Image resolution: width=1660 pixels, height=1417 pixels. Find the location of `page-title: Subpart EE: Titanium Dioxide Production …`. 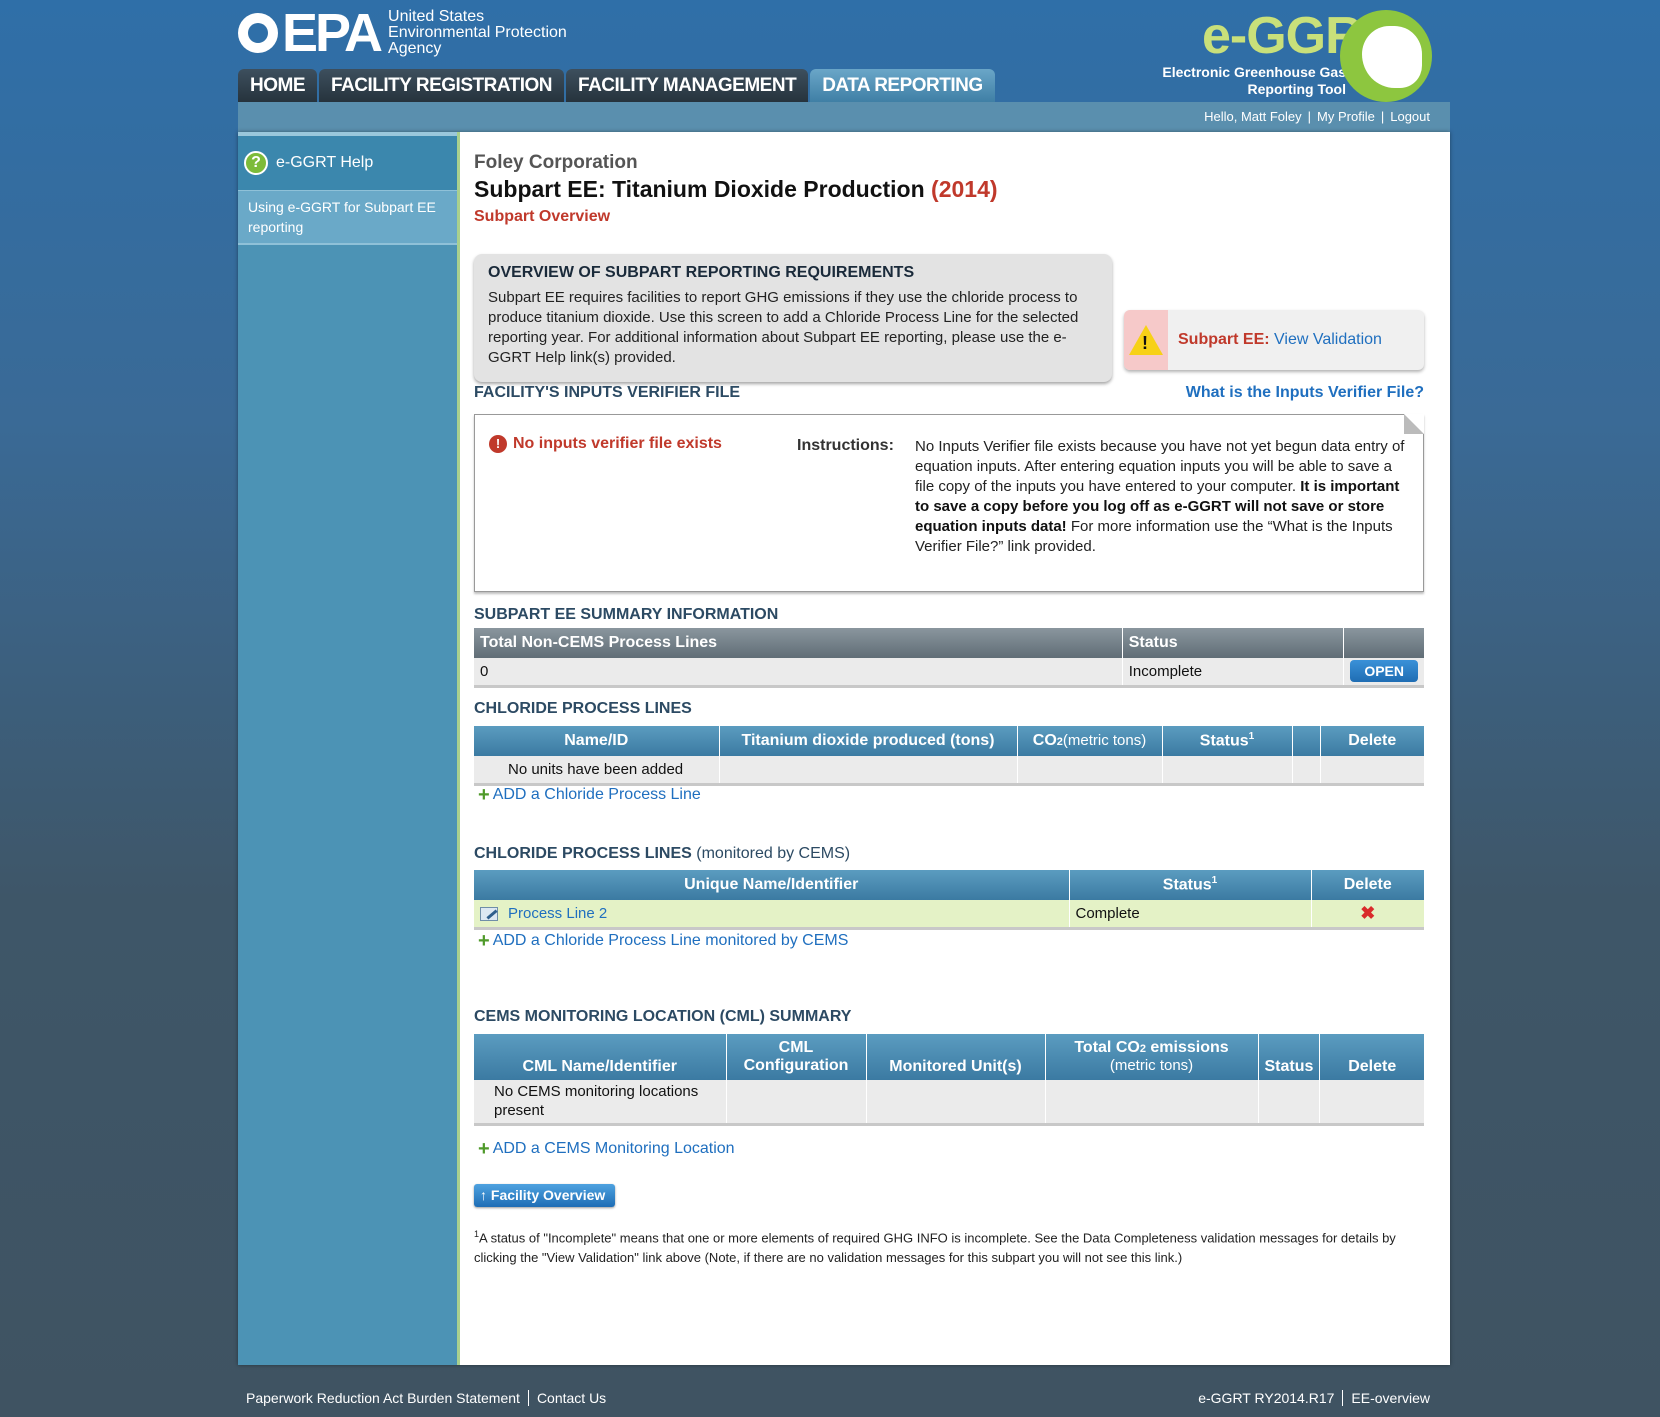

page-title: Subpart EE: Titanium Dioxide Production … is located at coordinates (736, 189).